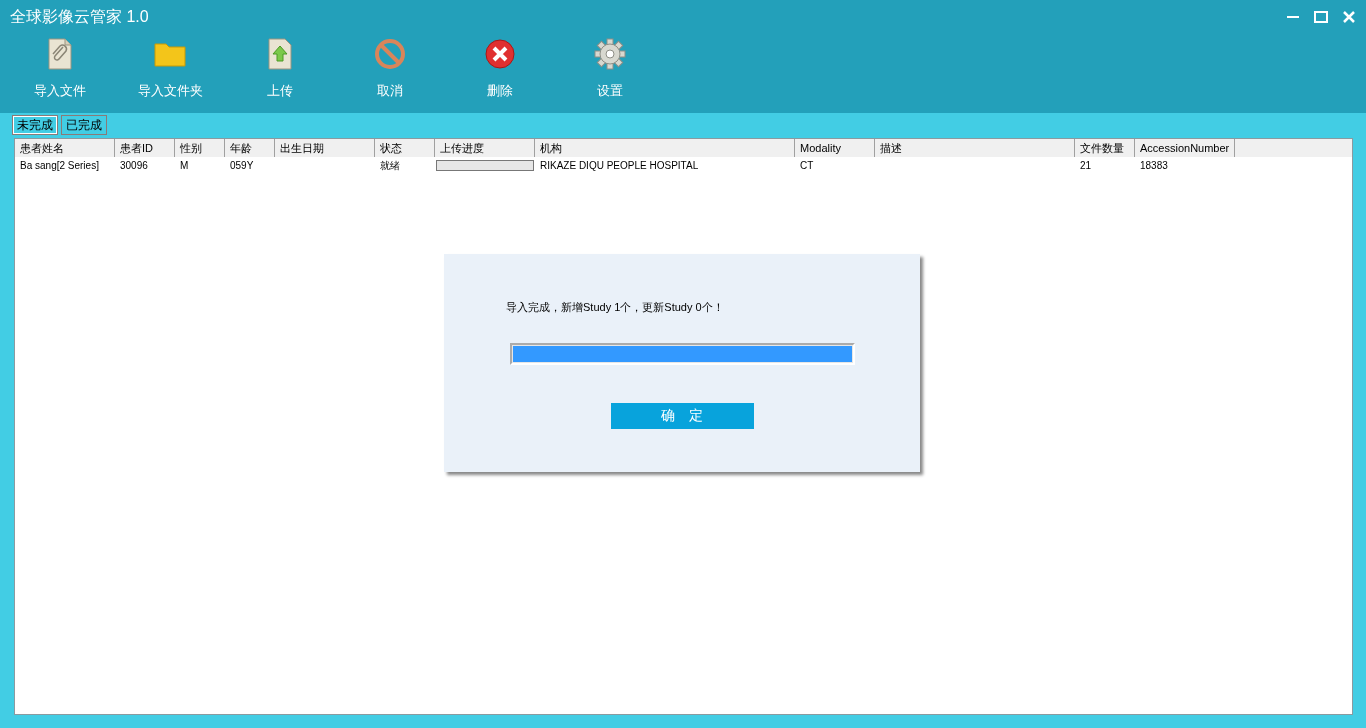 This screenshot has width=1366, height=728. What do you see at coordinates (35, 125) in the screenshot?
I see `tab: 未完成` at bounding box center [35, 125].